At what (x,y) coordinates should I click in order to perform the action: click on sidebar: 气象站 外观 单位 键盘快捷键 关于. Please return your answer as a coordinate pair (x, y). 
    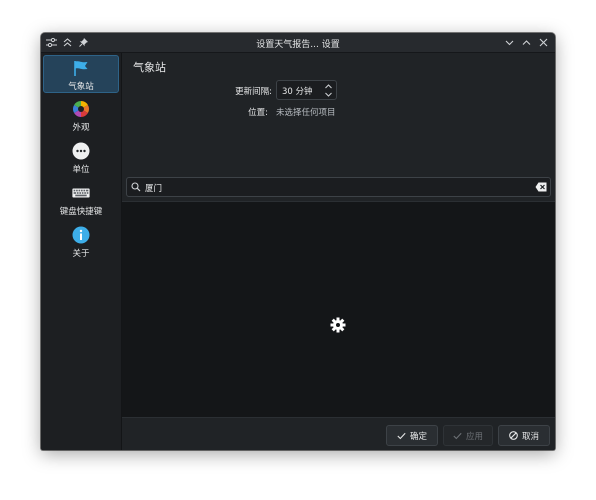
    Looking at the image, I should click on (81, 251).